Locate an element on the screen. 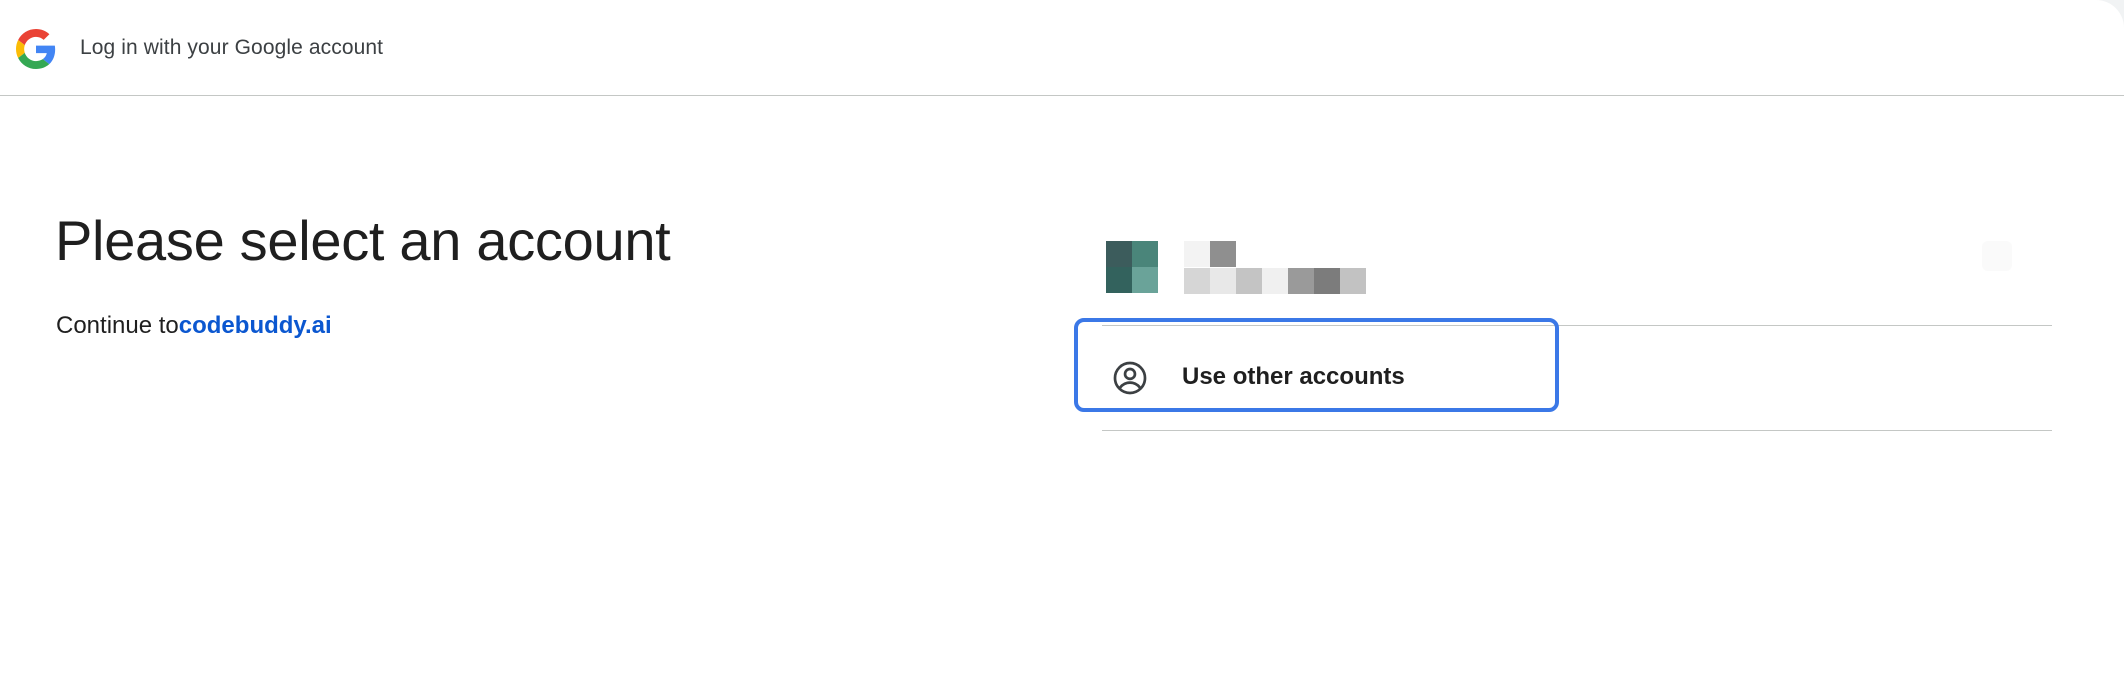 This screenshot has height=684, width=2124. account-circle-icon is located at coordinates (1130, 378).